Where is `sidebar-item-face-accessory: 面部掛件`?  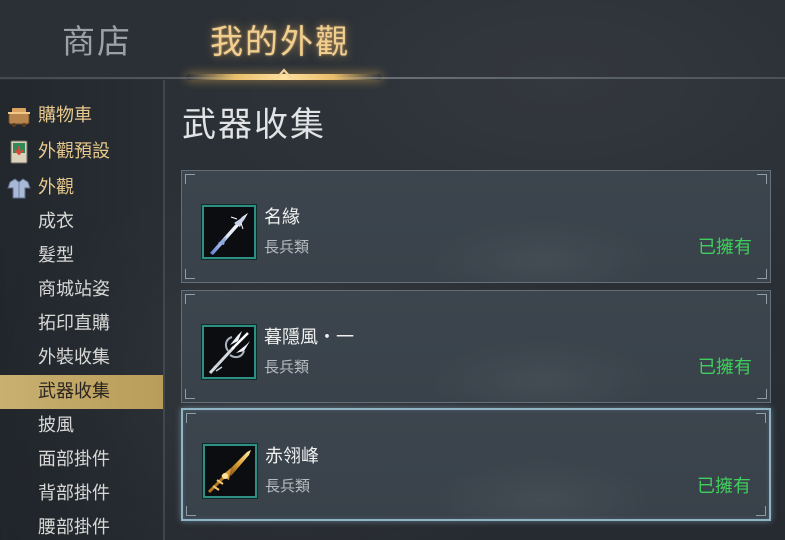
sidebar-item-face-accessory: 面部掛件 is located at coordinates (81, 460).